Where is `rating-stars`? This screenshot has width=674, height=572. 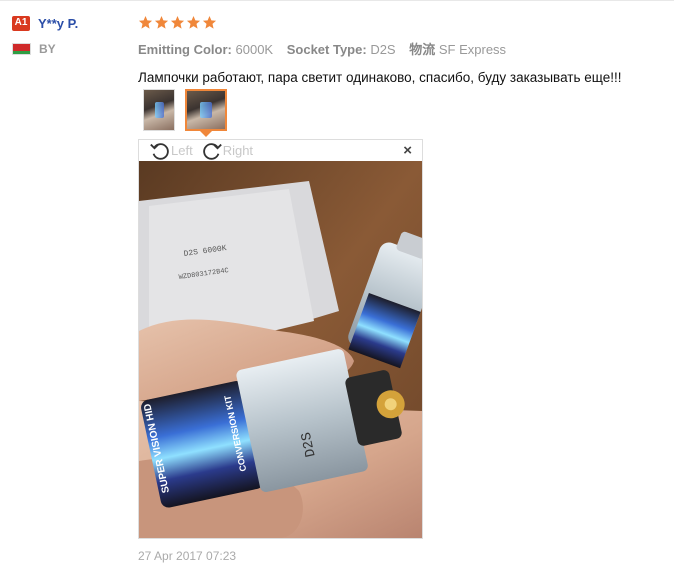 rating-stars is located at coordinates (403, 22).